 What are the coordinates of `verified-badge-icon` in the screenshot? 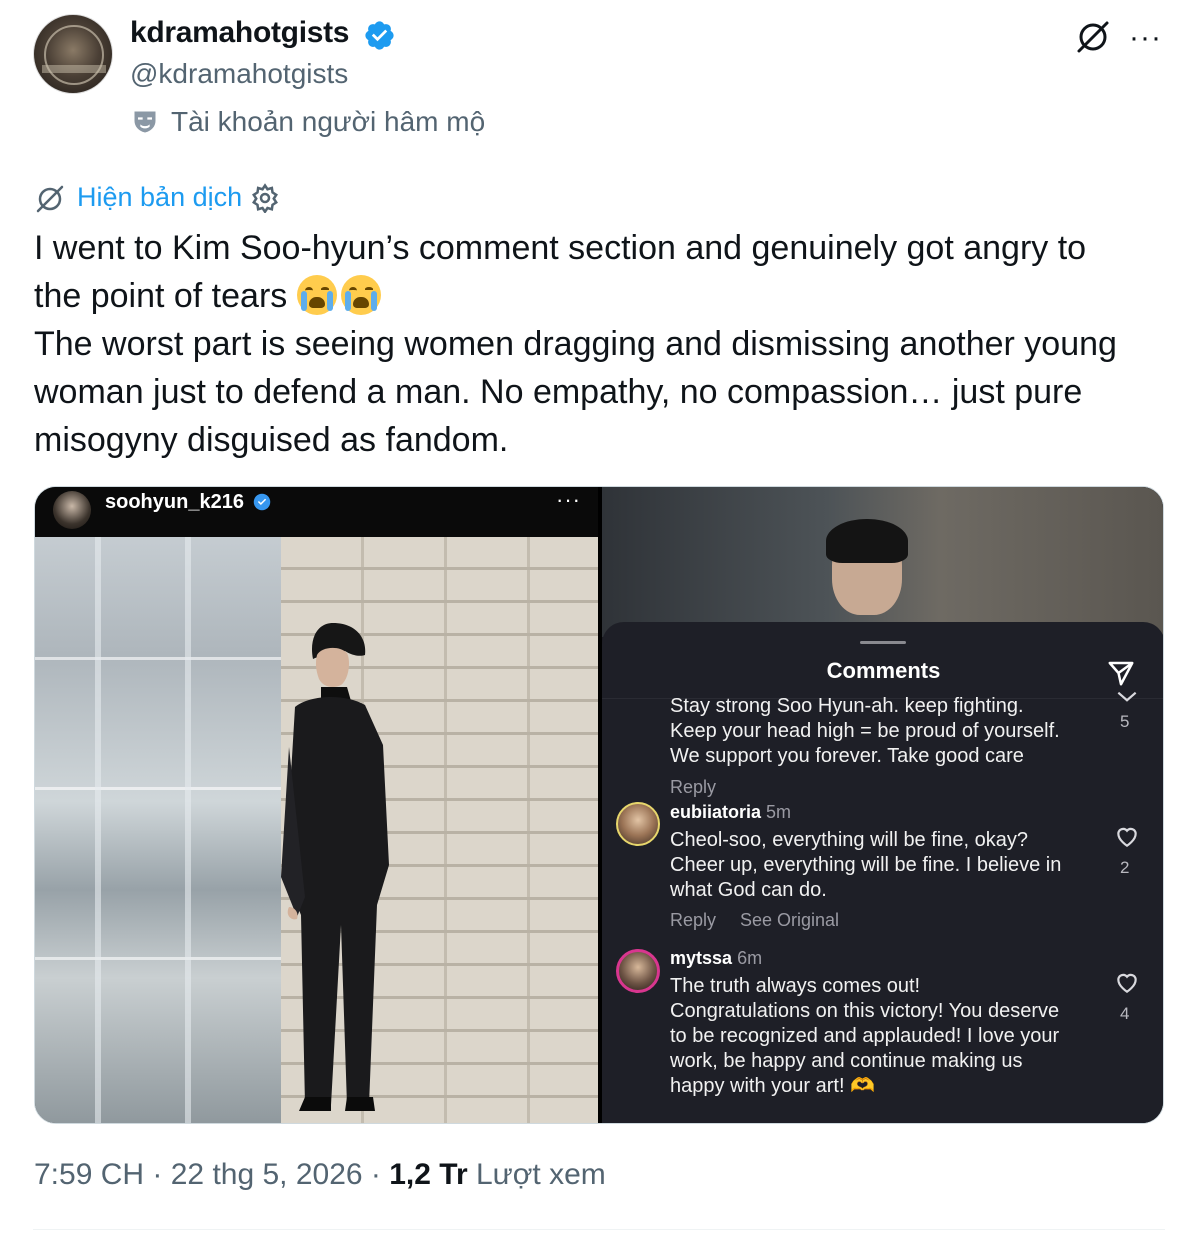 It's located at (379, 35).